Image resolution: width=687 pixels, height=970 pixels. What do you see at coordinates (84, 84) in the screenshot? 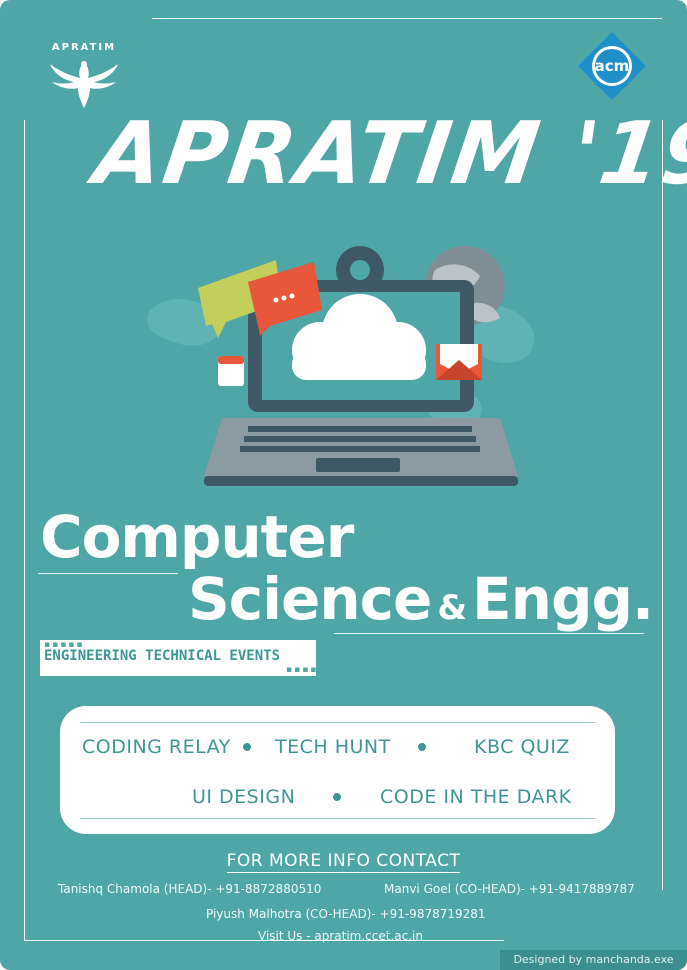
I see `phoenix-icon` at bounding box center [84, 84].